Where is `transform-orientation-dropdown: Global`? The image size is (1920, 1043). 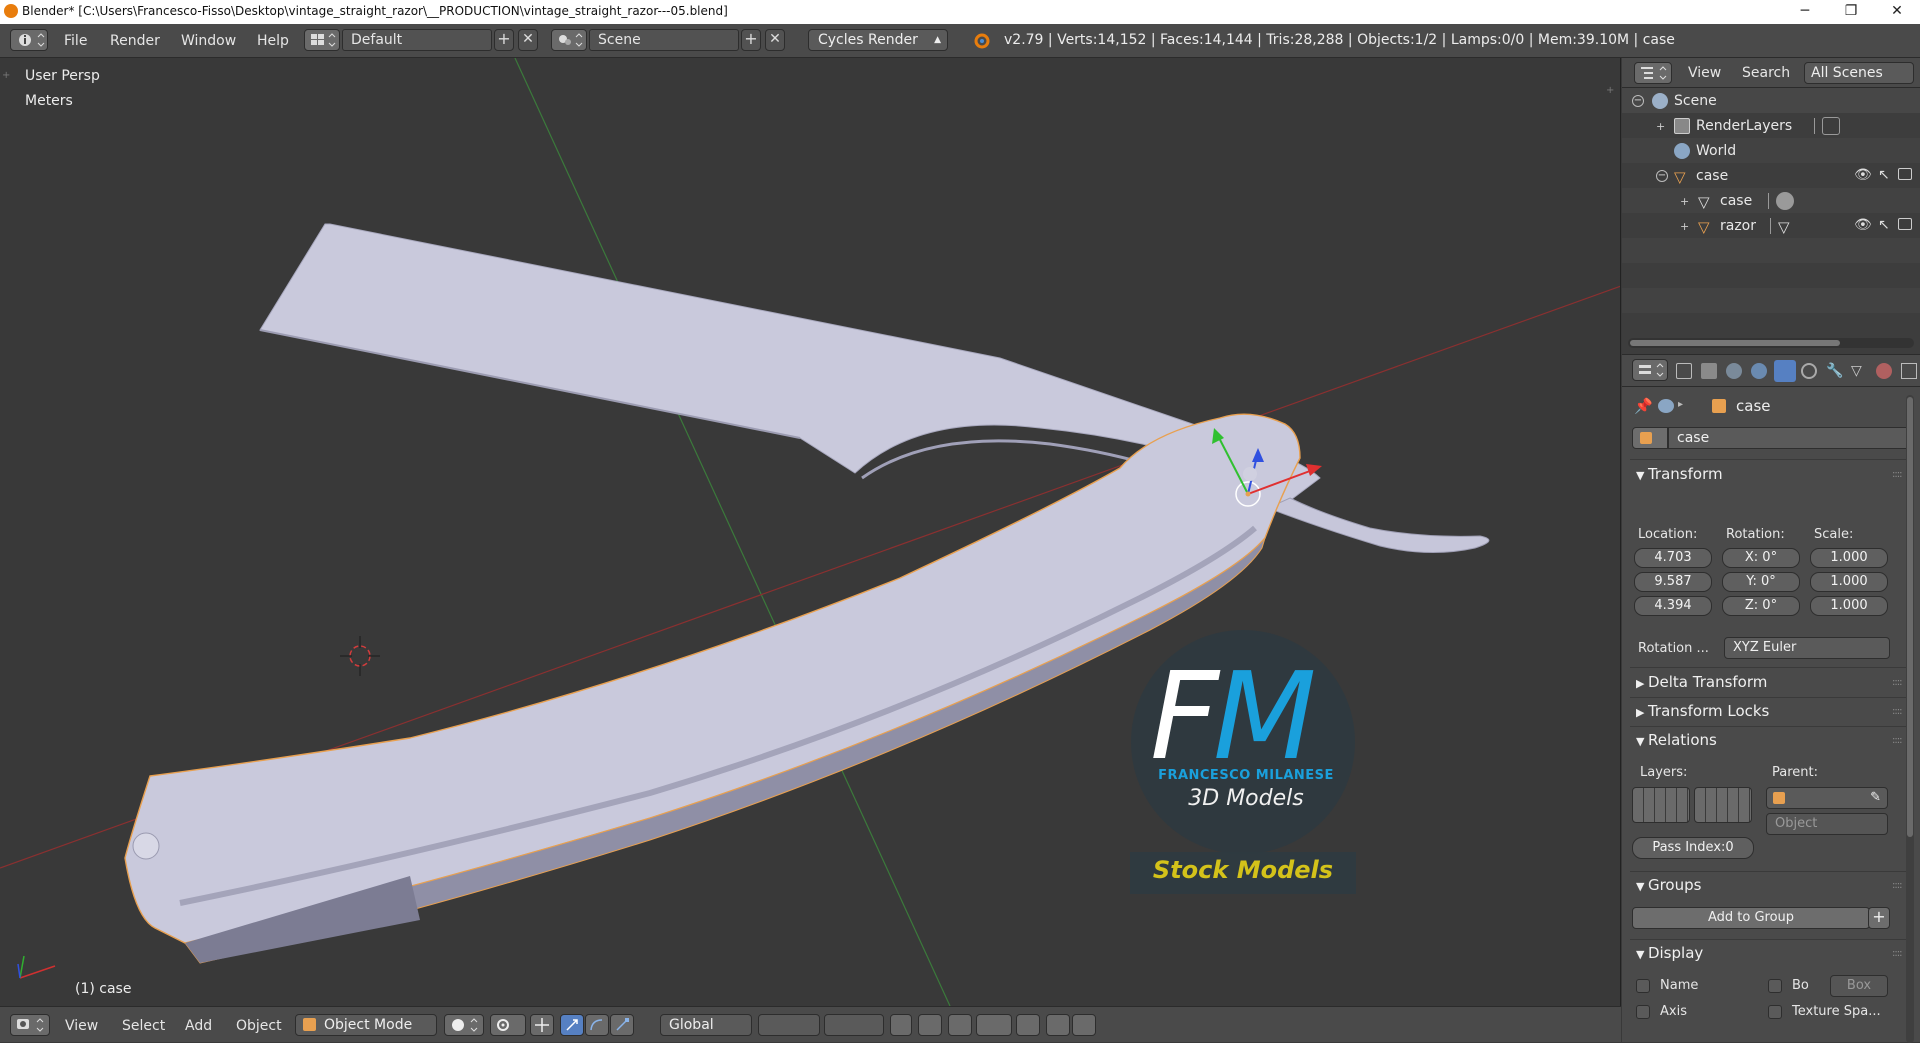 transform-orientation-dropdown: Global is located at coordinates (706, 1025).